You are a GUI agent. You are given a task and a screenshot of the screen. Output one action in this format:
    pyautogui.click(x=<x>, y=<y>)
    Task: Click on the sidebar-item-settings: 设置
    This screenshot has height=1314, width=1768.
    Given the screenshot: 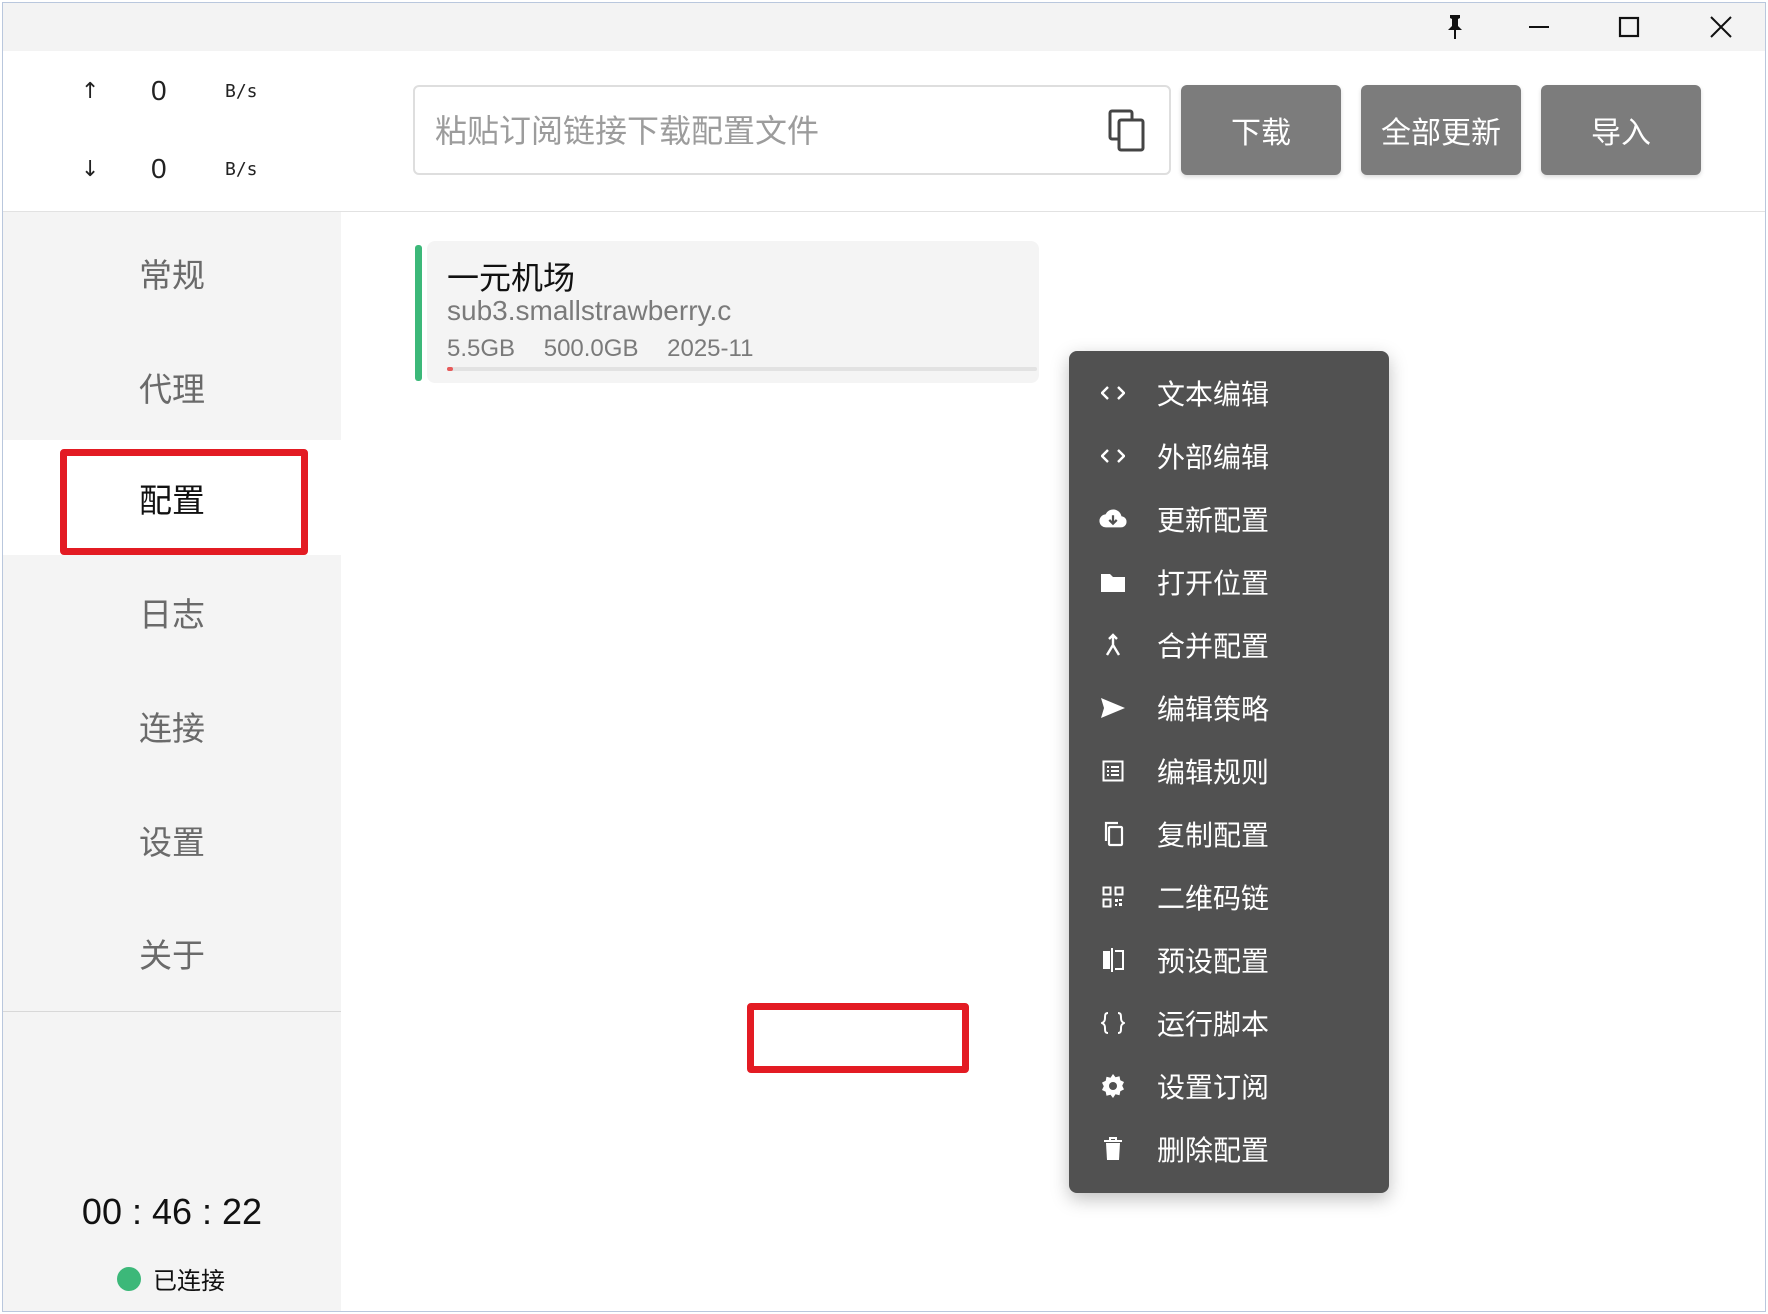 What is the action you would take?
    pyautogui.click(x=172, y=840)
    